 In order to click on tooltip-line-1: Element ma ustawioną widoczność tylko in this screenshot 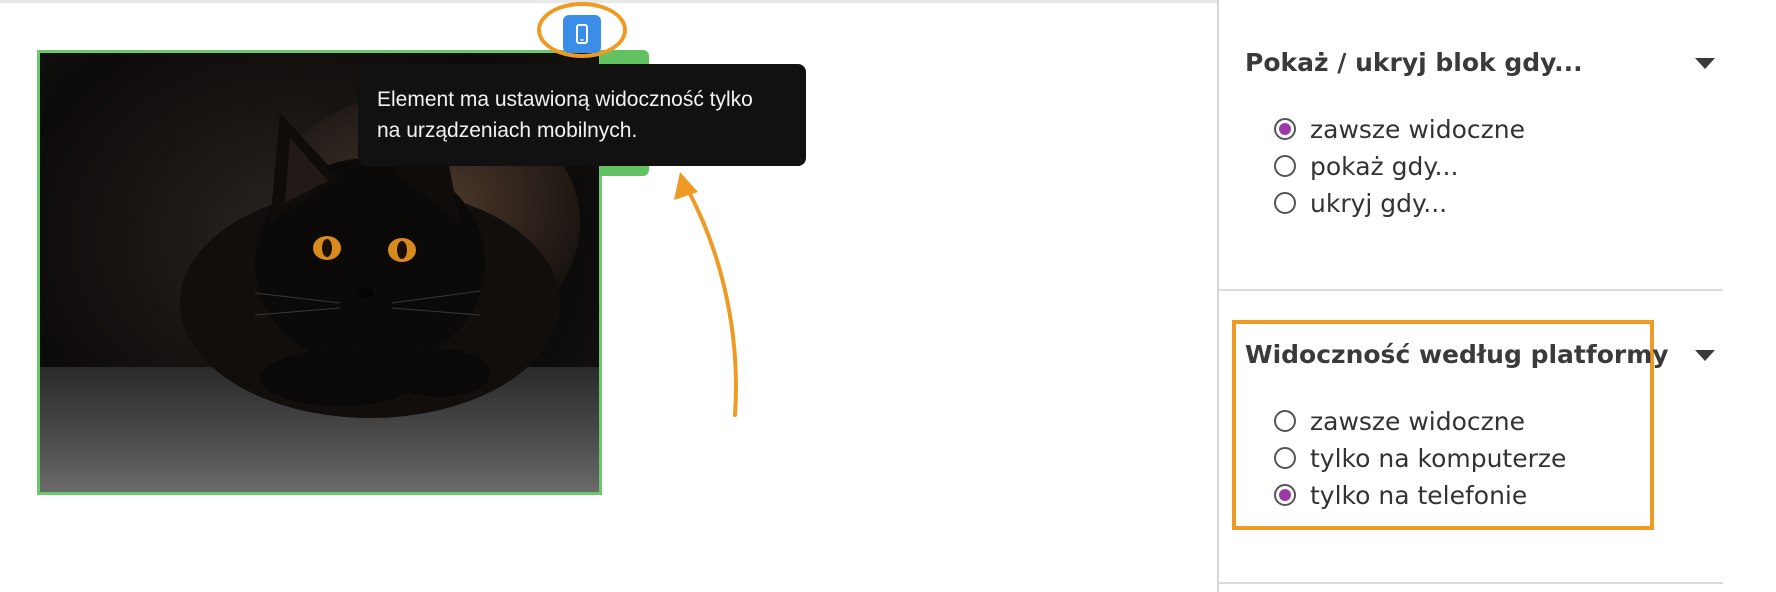, I will do `click(565, 99)`.